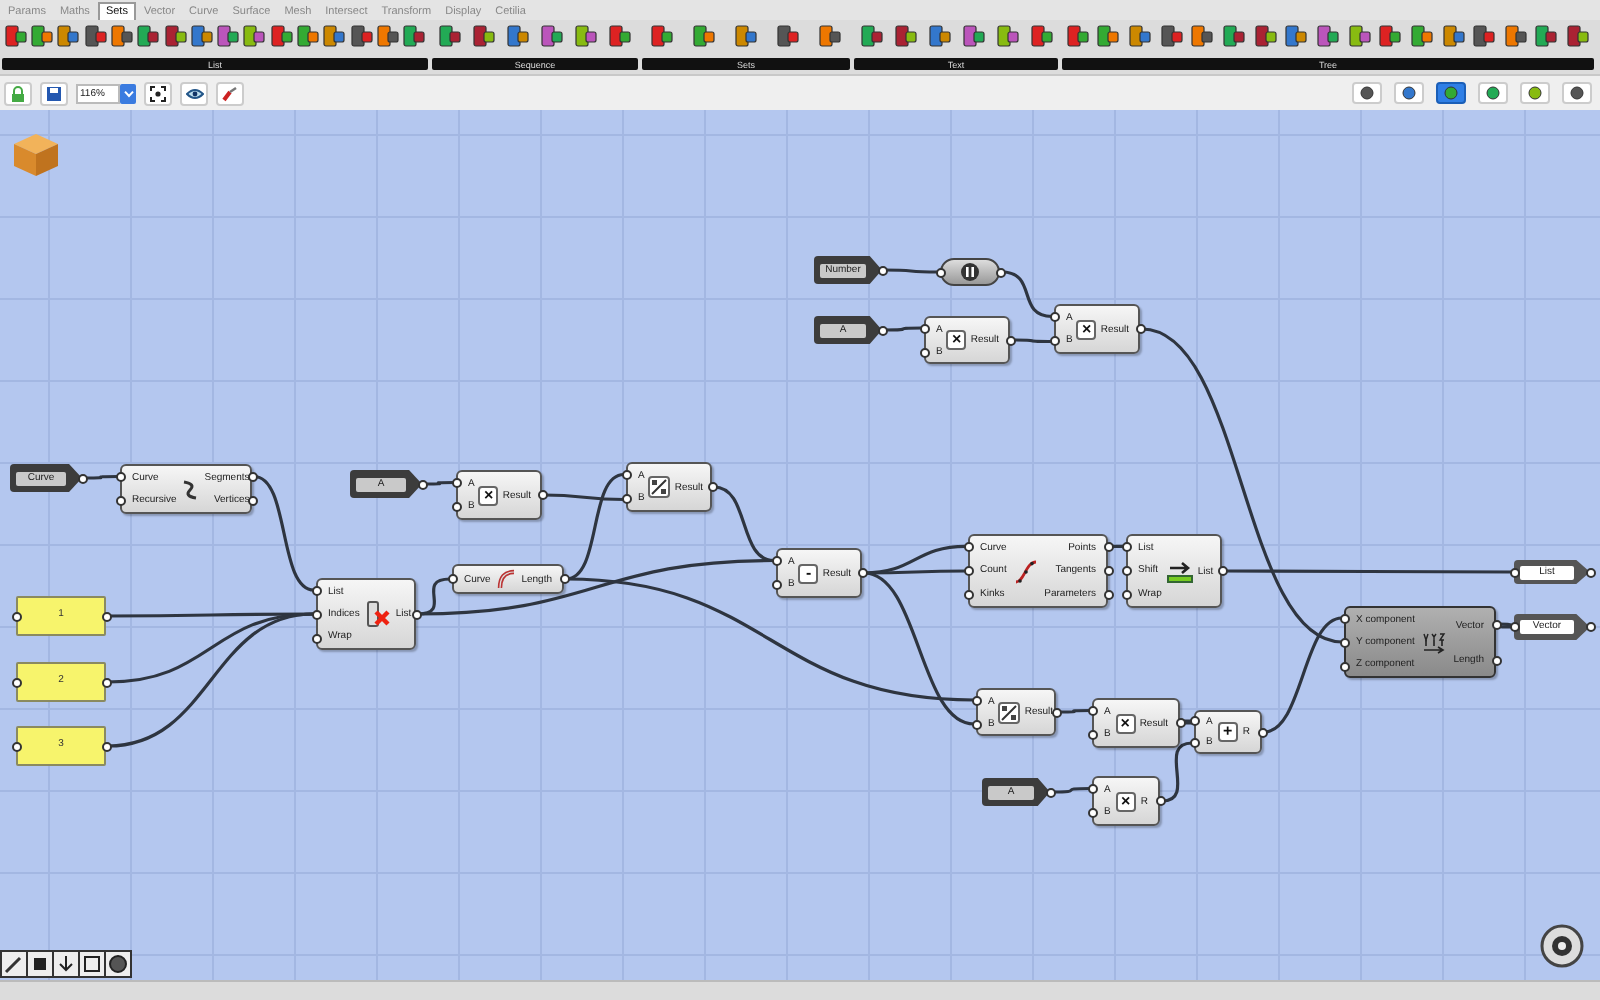  I want to click on preview-button, so click(194, 93).